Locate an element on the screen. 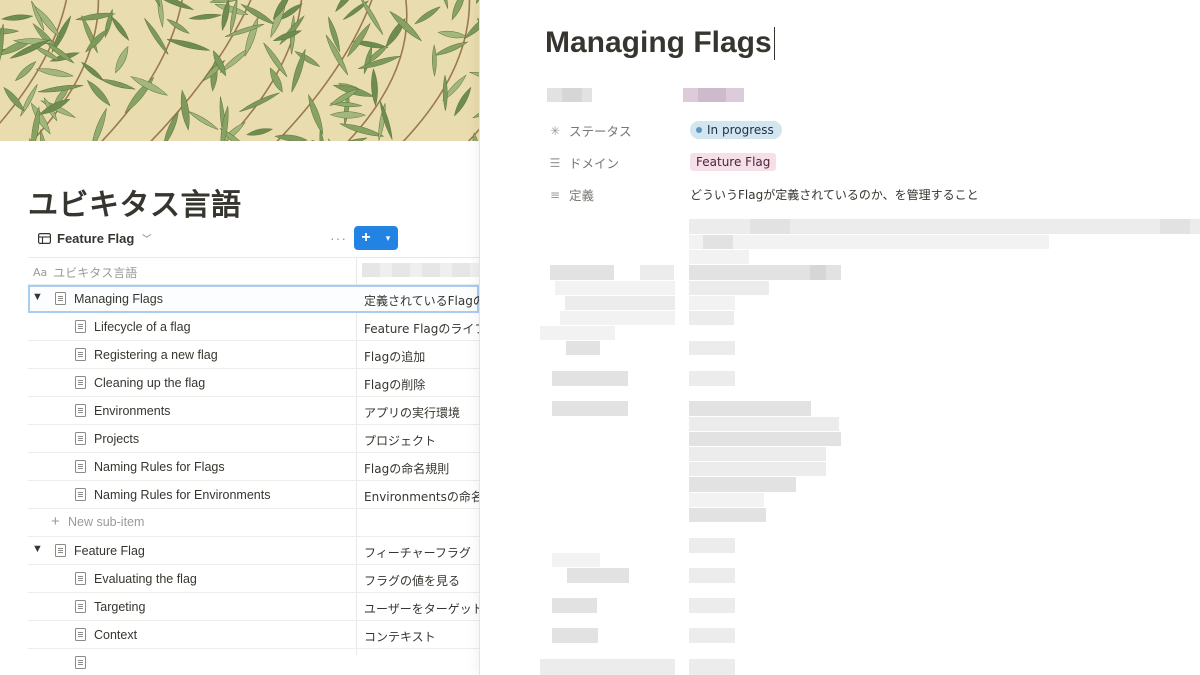 The height and width of the screenshot is (675, 1200). table-header: Aa ユビキタス言語 is located at coordinates (253, 271).